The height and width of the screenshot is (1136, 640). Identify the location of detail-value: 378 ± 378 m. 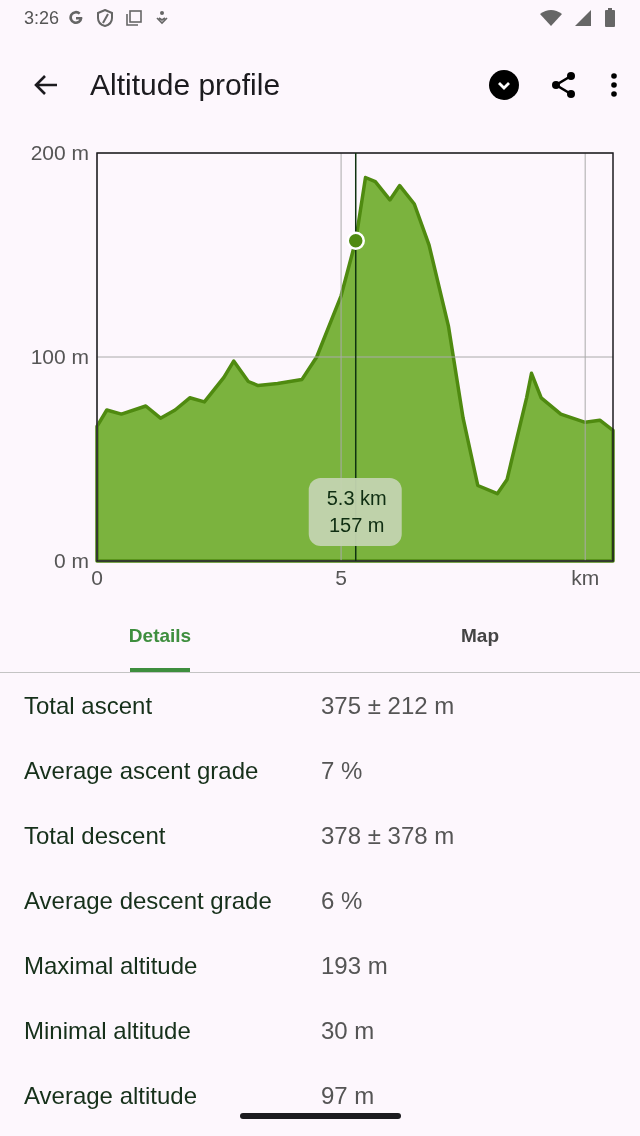
(388, 835).